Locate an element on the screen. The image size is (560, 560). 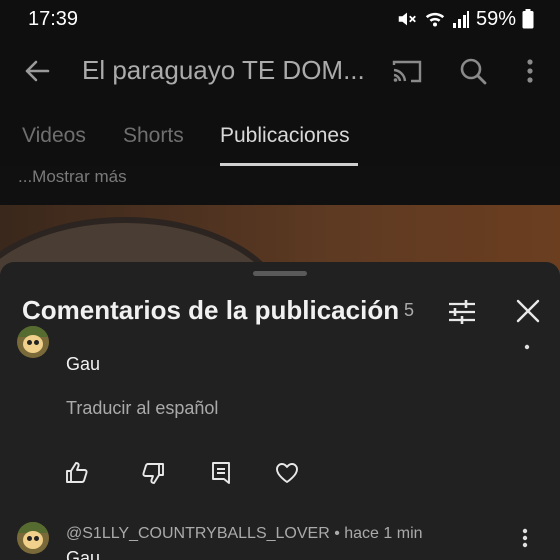
sliders-icon is located at coordinates (462, 312).